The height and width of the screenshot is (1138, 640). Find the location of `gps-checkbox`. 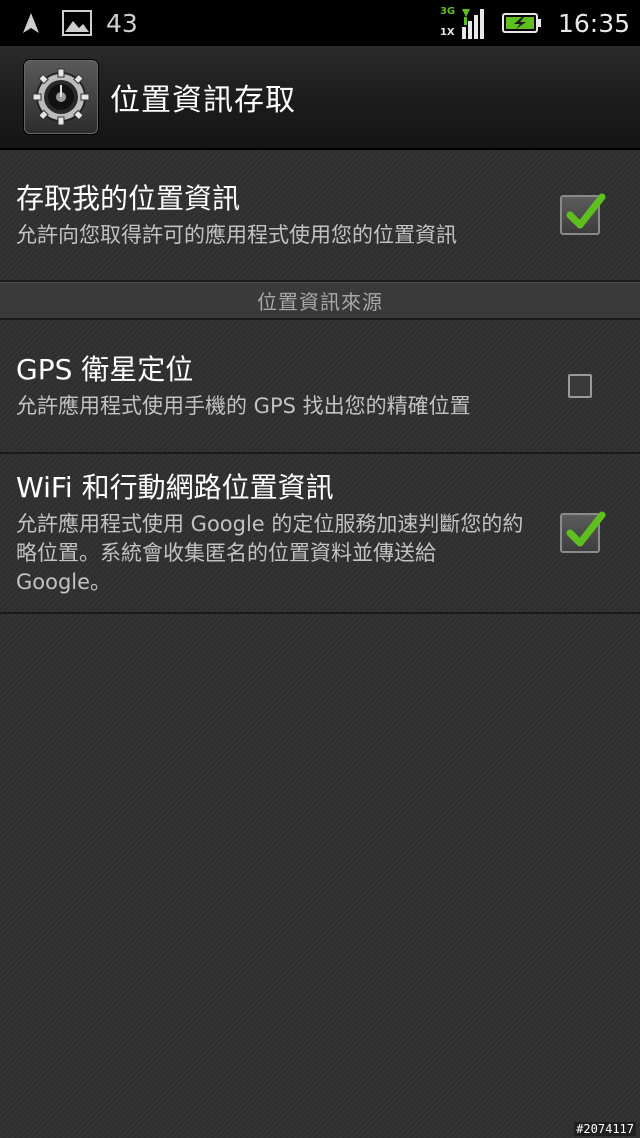

gps-checkbox is located at coordinates (580, 386).